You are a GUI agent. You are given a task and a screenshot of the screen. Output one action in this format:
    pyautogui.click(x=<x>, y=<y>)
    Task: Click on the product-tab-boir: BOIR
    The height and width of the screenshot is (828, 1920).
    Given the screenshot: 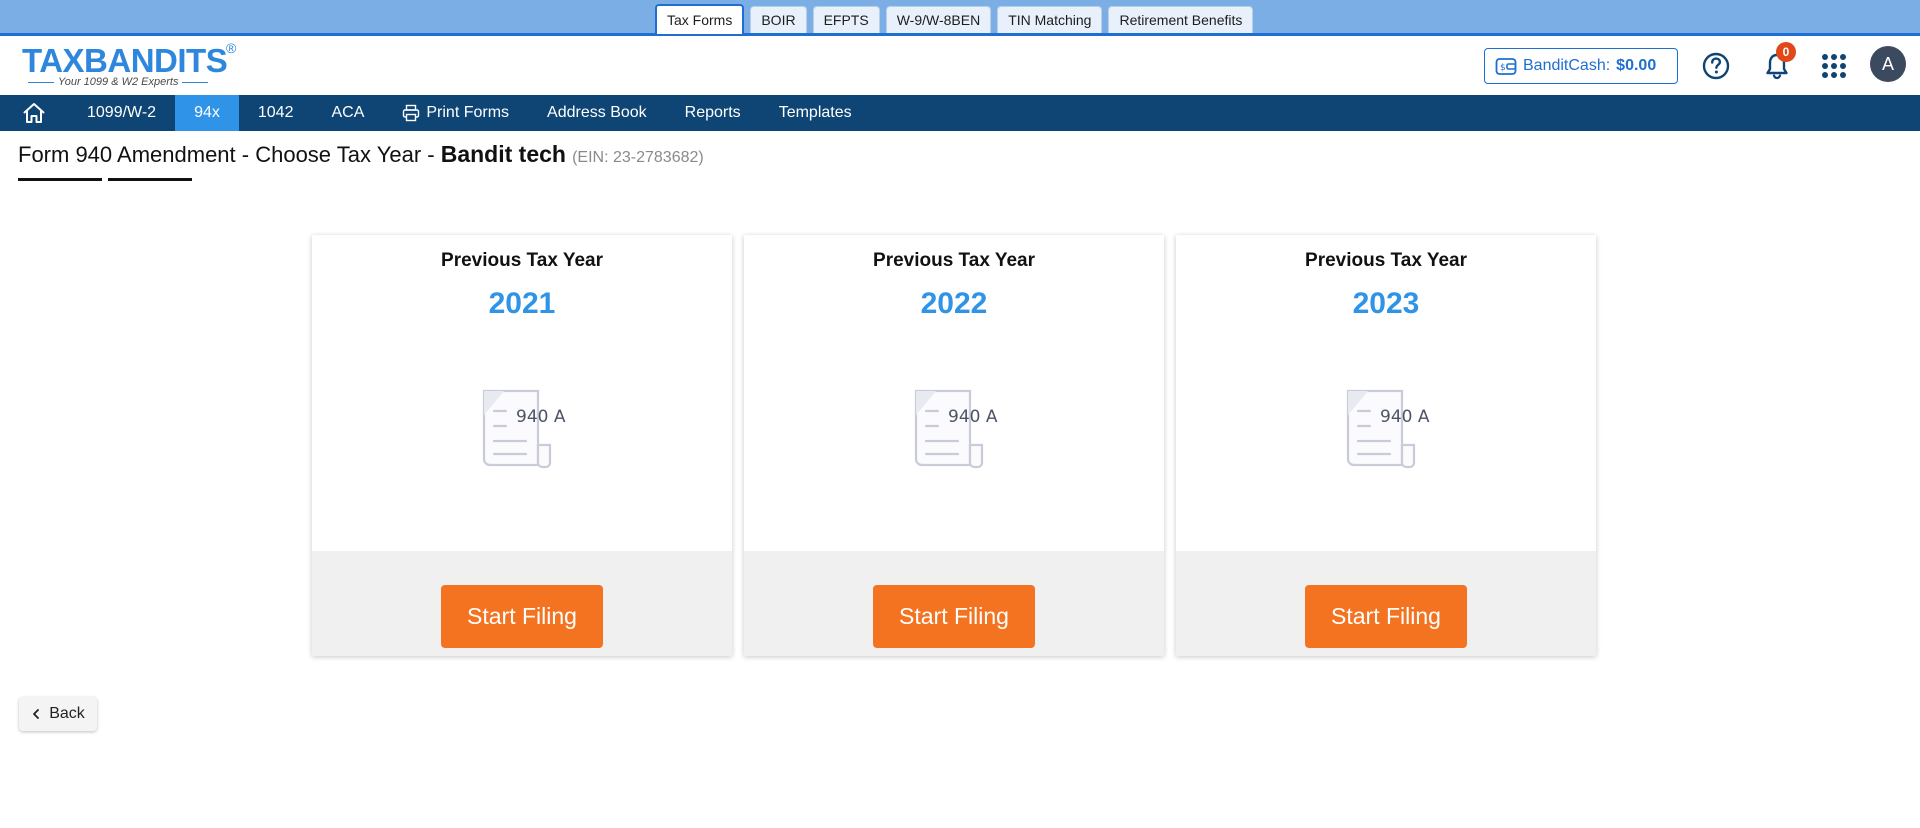 What is the action you would take?
    pyautogui.click(x=778, y=19)
    